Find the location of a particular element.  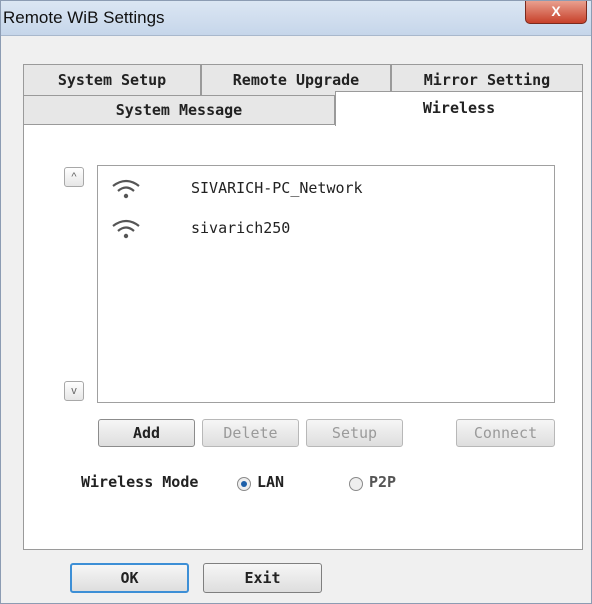

p2p-radio is located at coordinates (356, 484).